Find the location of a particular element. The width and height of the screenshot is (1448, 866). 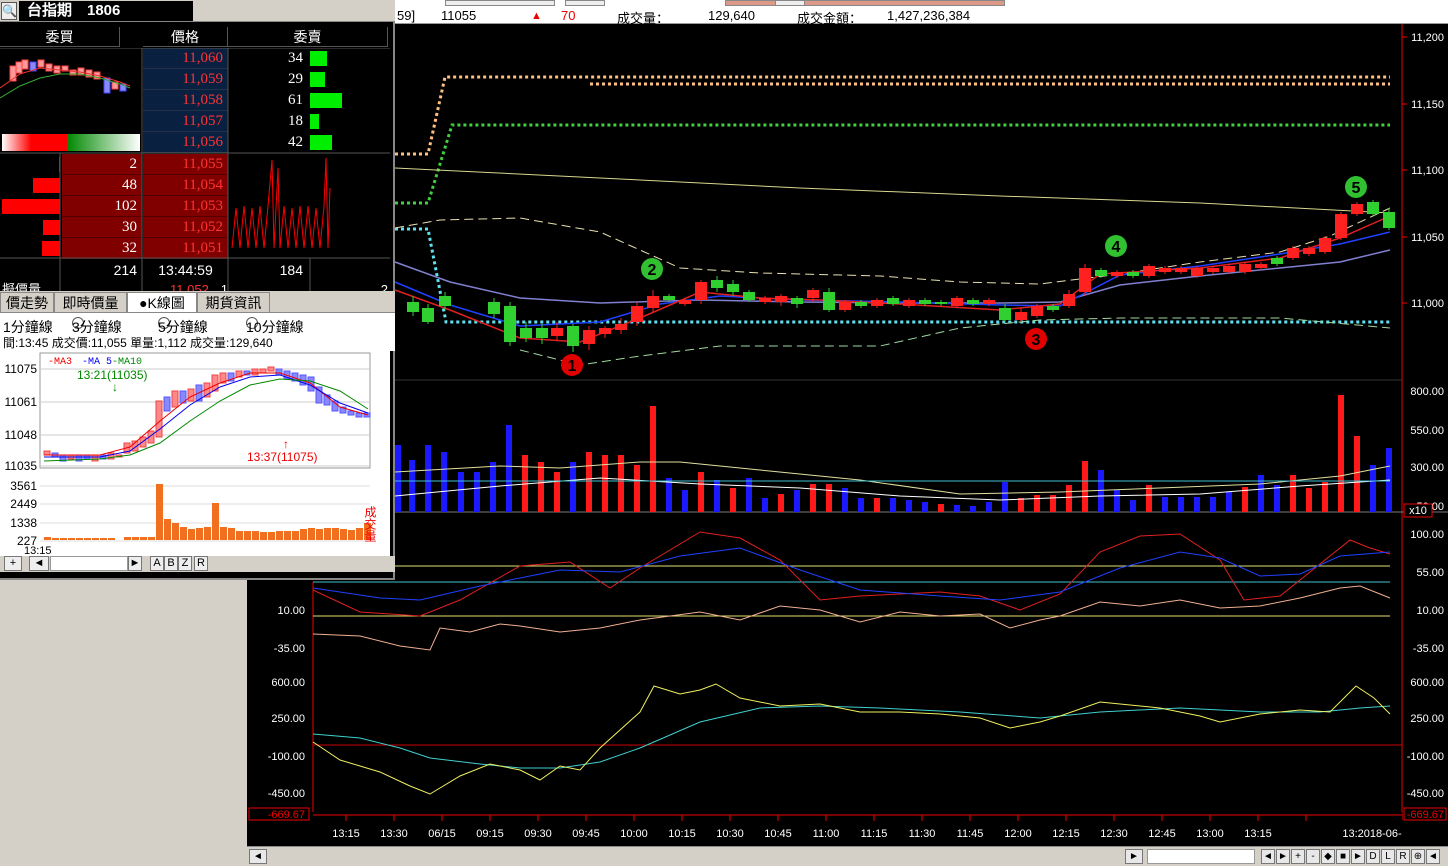

volume-label: 成交量： is located at coordinates (643, 18).